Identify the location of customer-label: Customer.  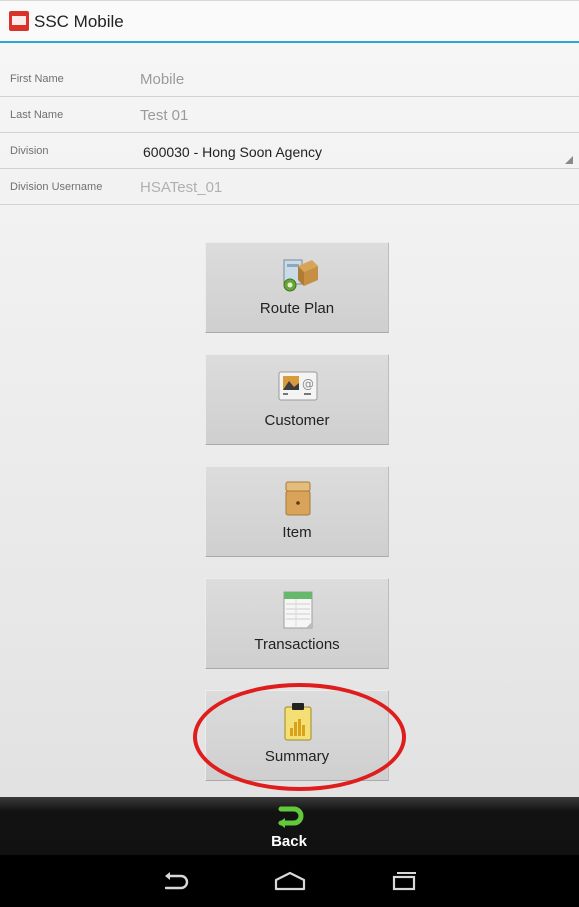
(297, 420).